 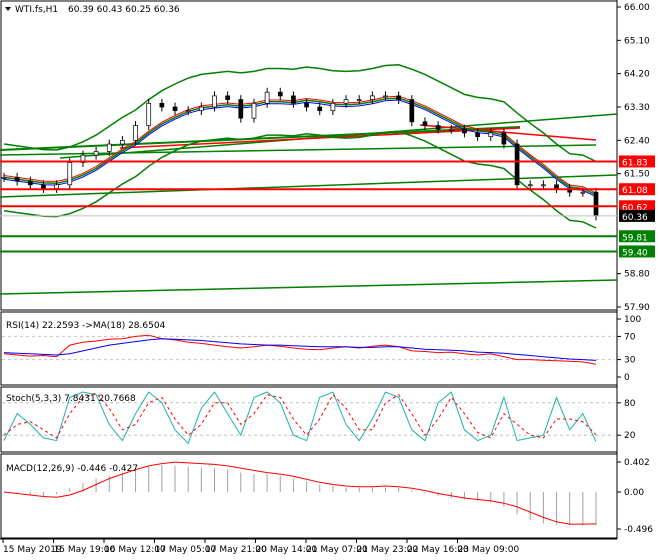 What do you see at coordinates (36, 10) in the screenshot?
I see `chart-symbol: WTI.fs,H1` at bounding box center [36, 10].